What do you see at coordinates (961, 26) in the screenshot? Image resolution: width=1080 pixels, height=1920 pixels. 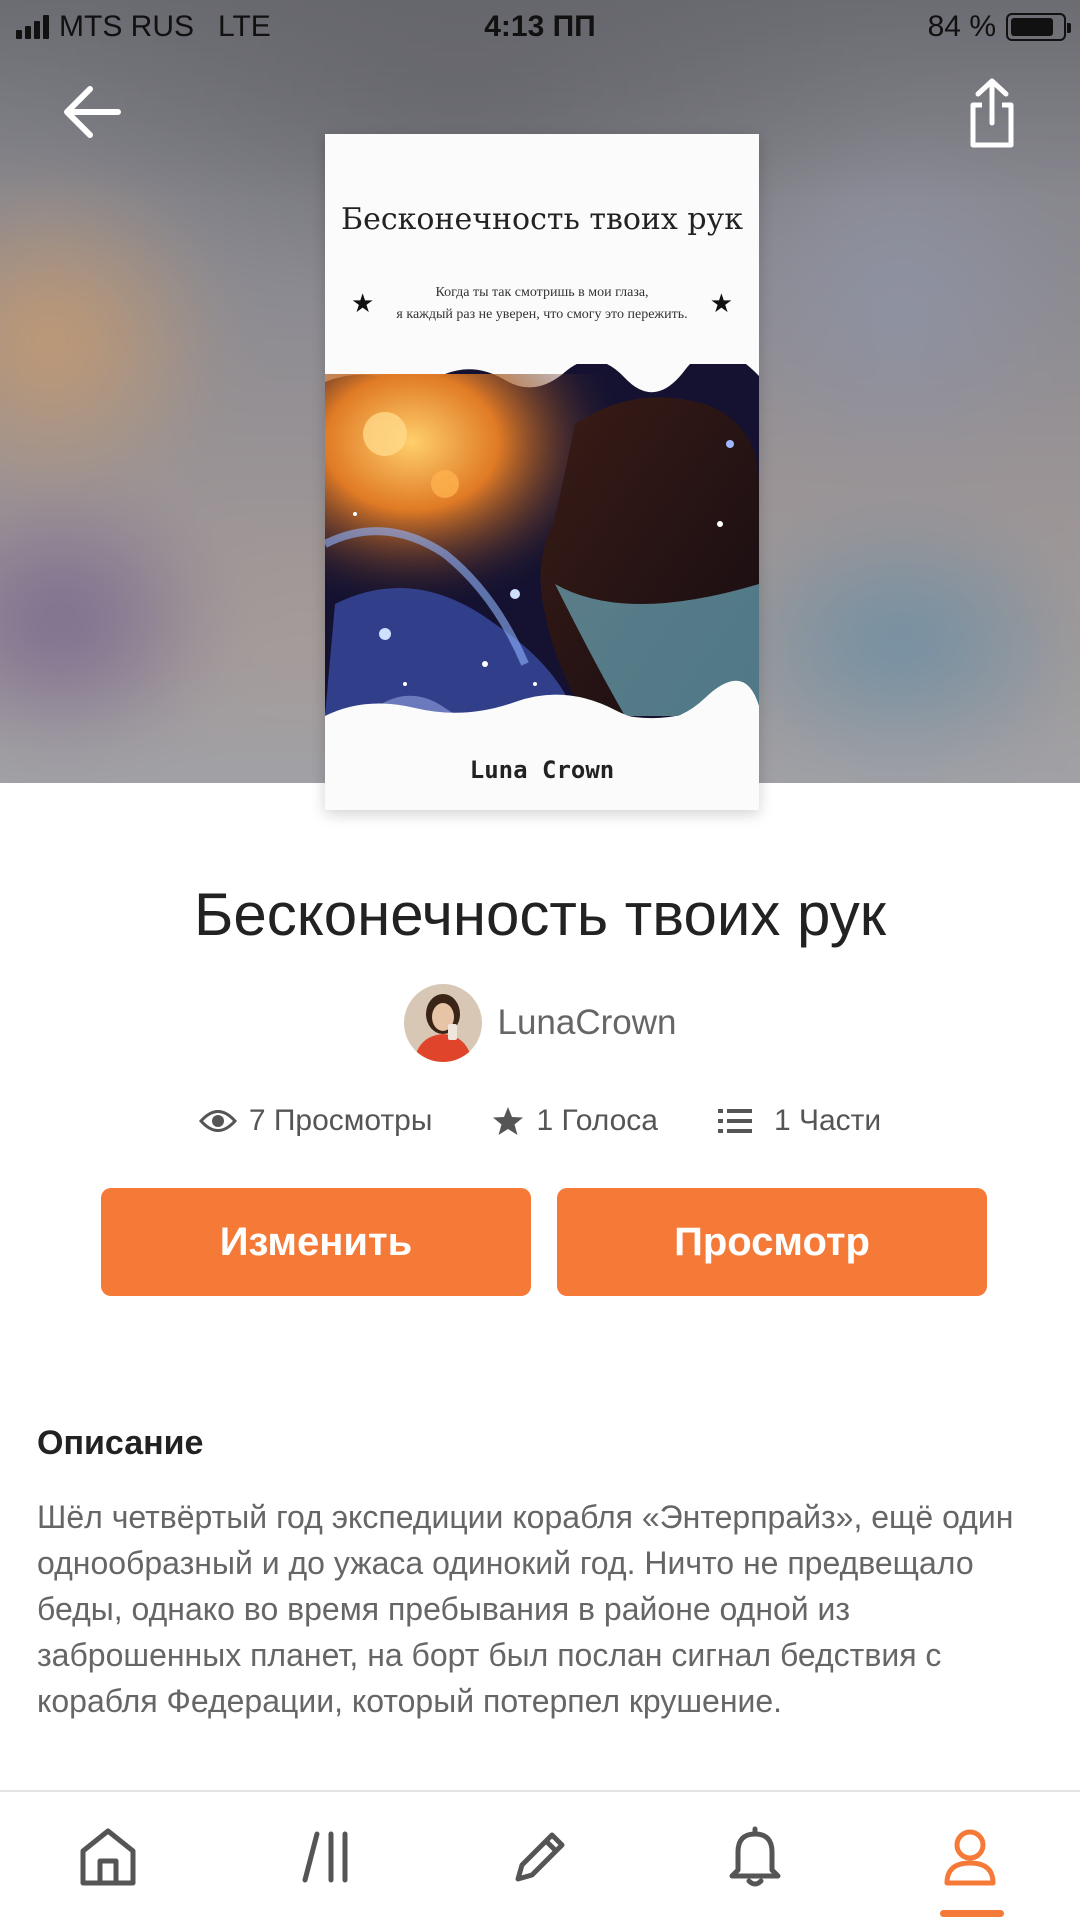 I see `battery-percent: 84 %` at bounding box center [961, 26].